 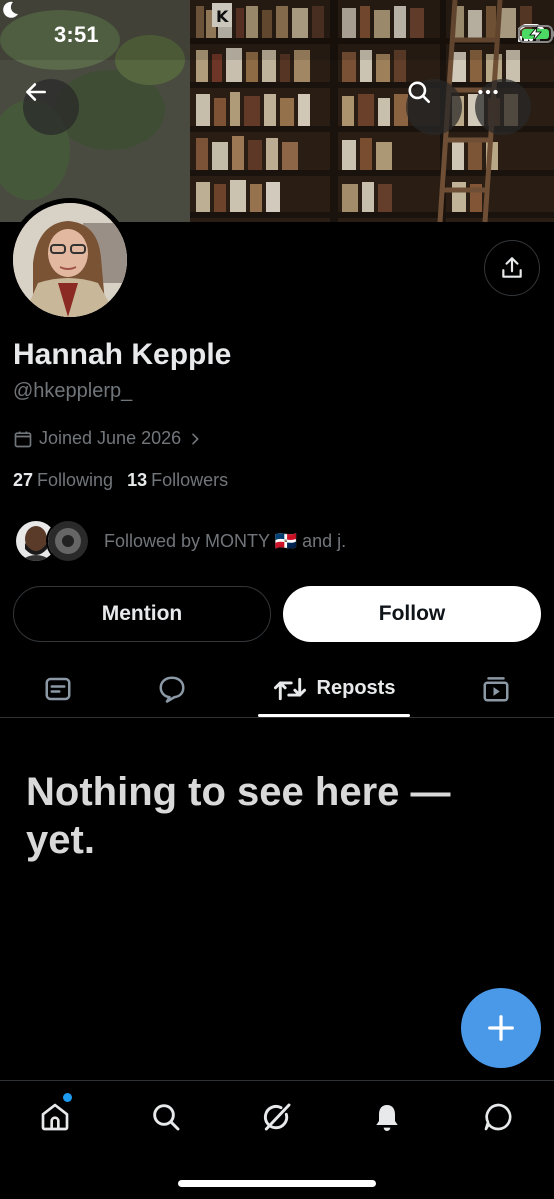 I want to click on joined-date: Joined June 2026, so click(x=108, y=438).